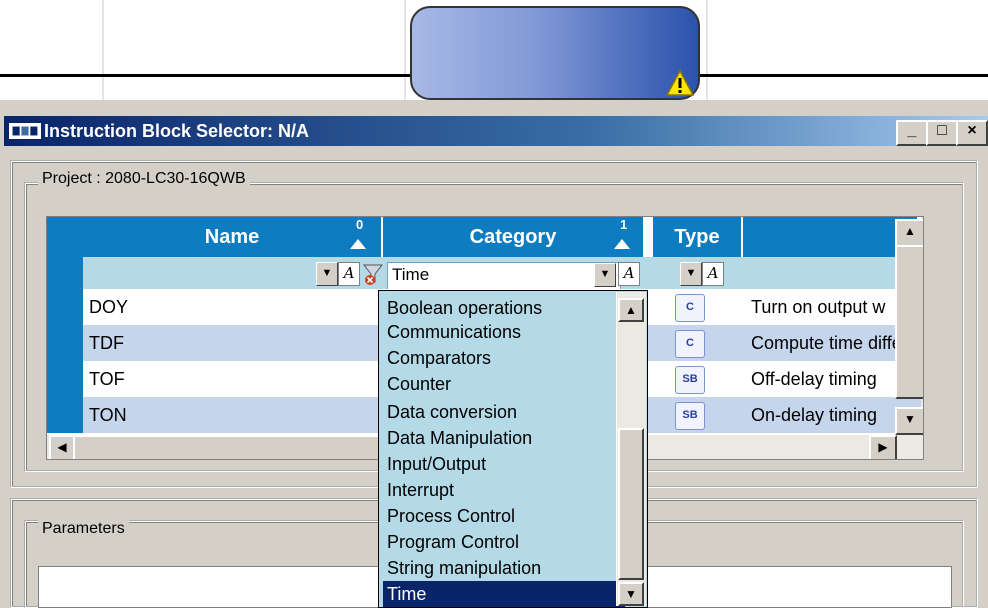 The width and height of the screenshot is (988, 608). What do you see at coordinates (624, 224) in the screenshot?
I see `sort-index-category: 1` at bounding box center [624, 224].